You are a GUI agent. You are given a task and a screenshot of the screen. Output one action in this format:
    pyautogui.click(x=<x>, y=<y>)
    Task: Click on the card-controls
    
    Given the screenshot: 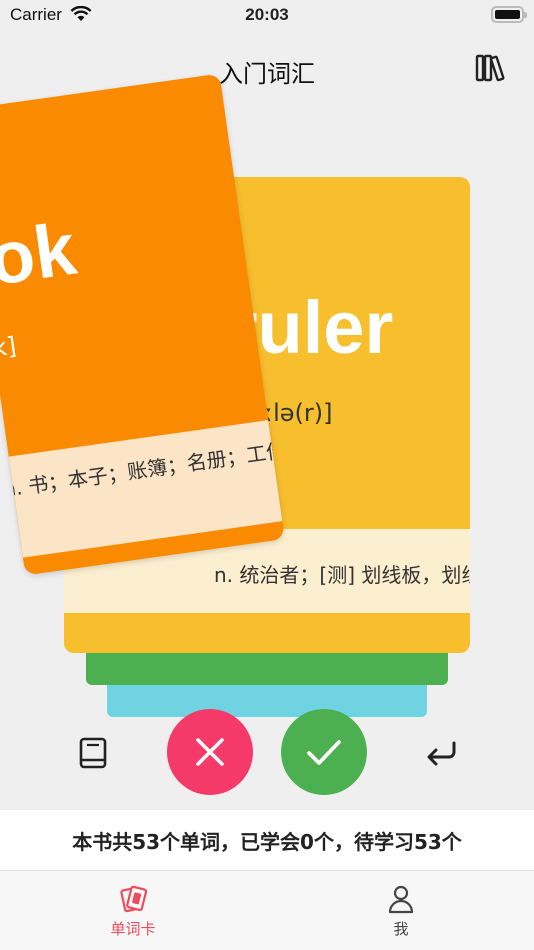 What is the action you would take?
    pyautogui.click(x=267, y=752)
    